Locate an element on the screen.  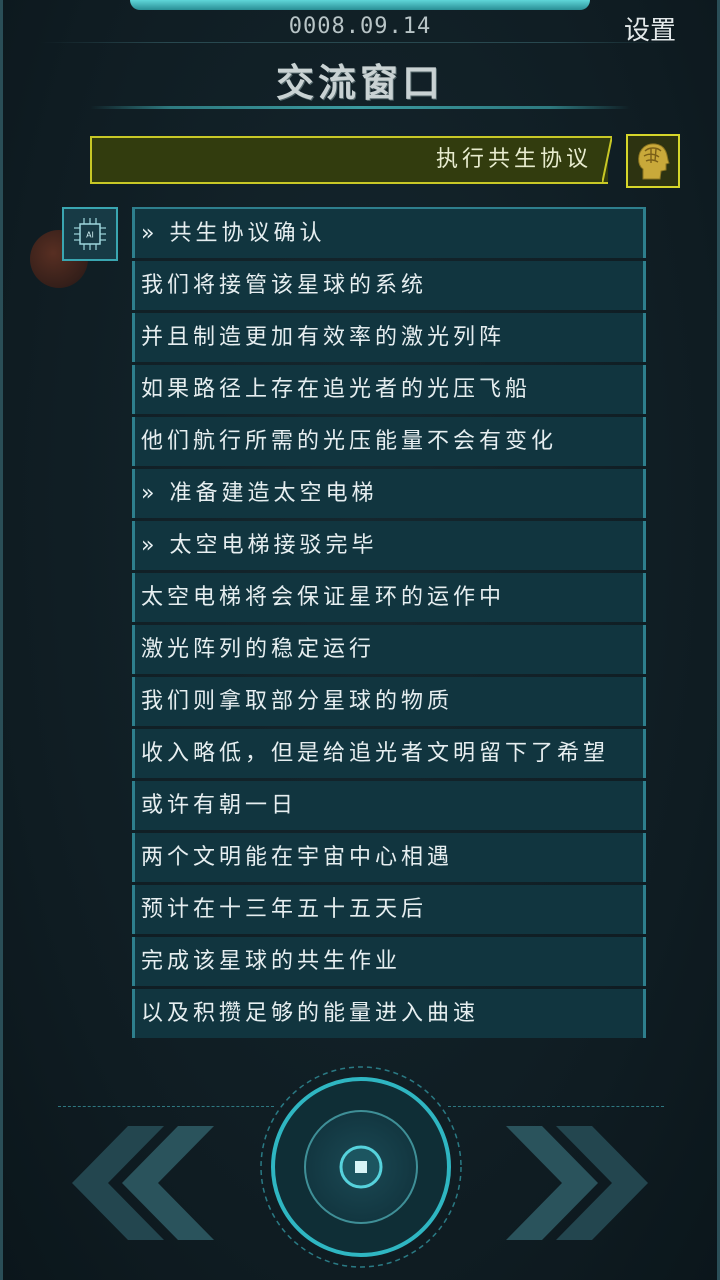
list-item: 我们则拿取部分星球的物质 is located at coordinates (389, 701).